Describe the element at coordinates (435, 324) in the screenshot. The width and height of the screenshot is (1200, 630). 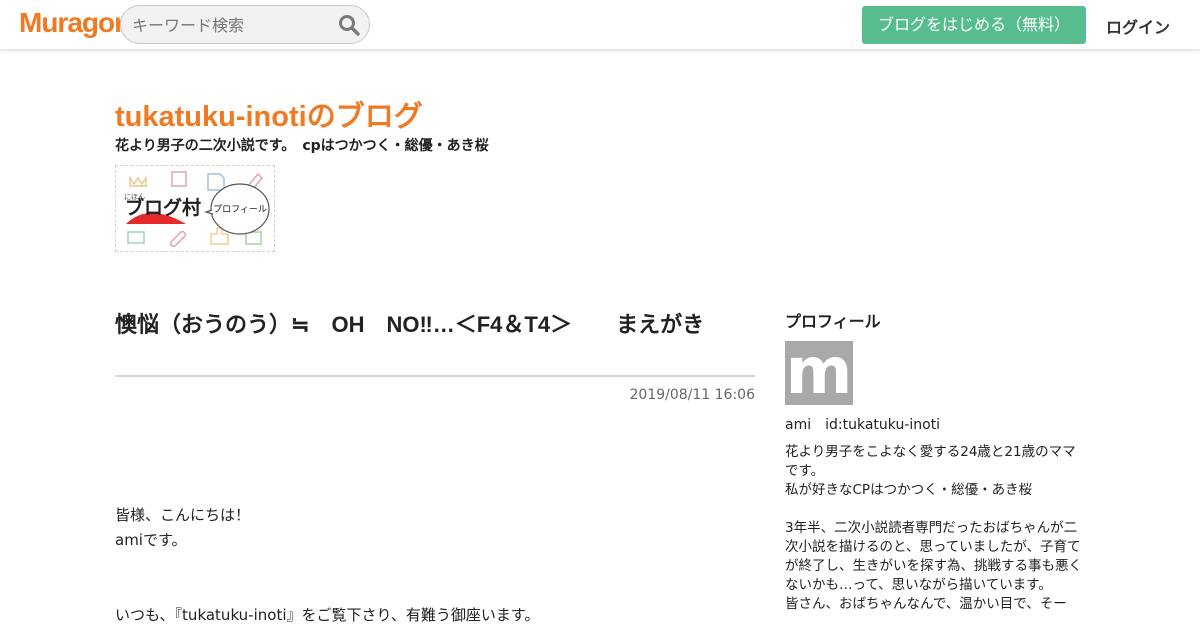
I see `post-title: 懊悩（おうのう）≒ OH NO‼…＜F4＆T4＞ まえがき` at that location.